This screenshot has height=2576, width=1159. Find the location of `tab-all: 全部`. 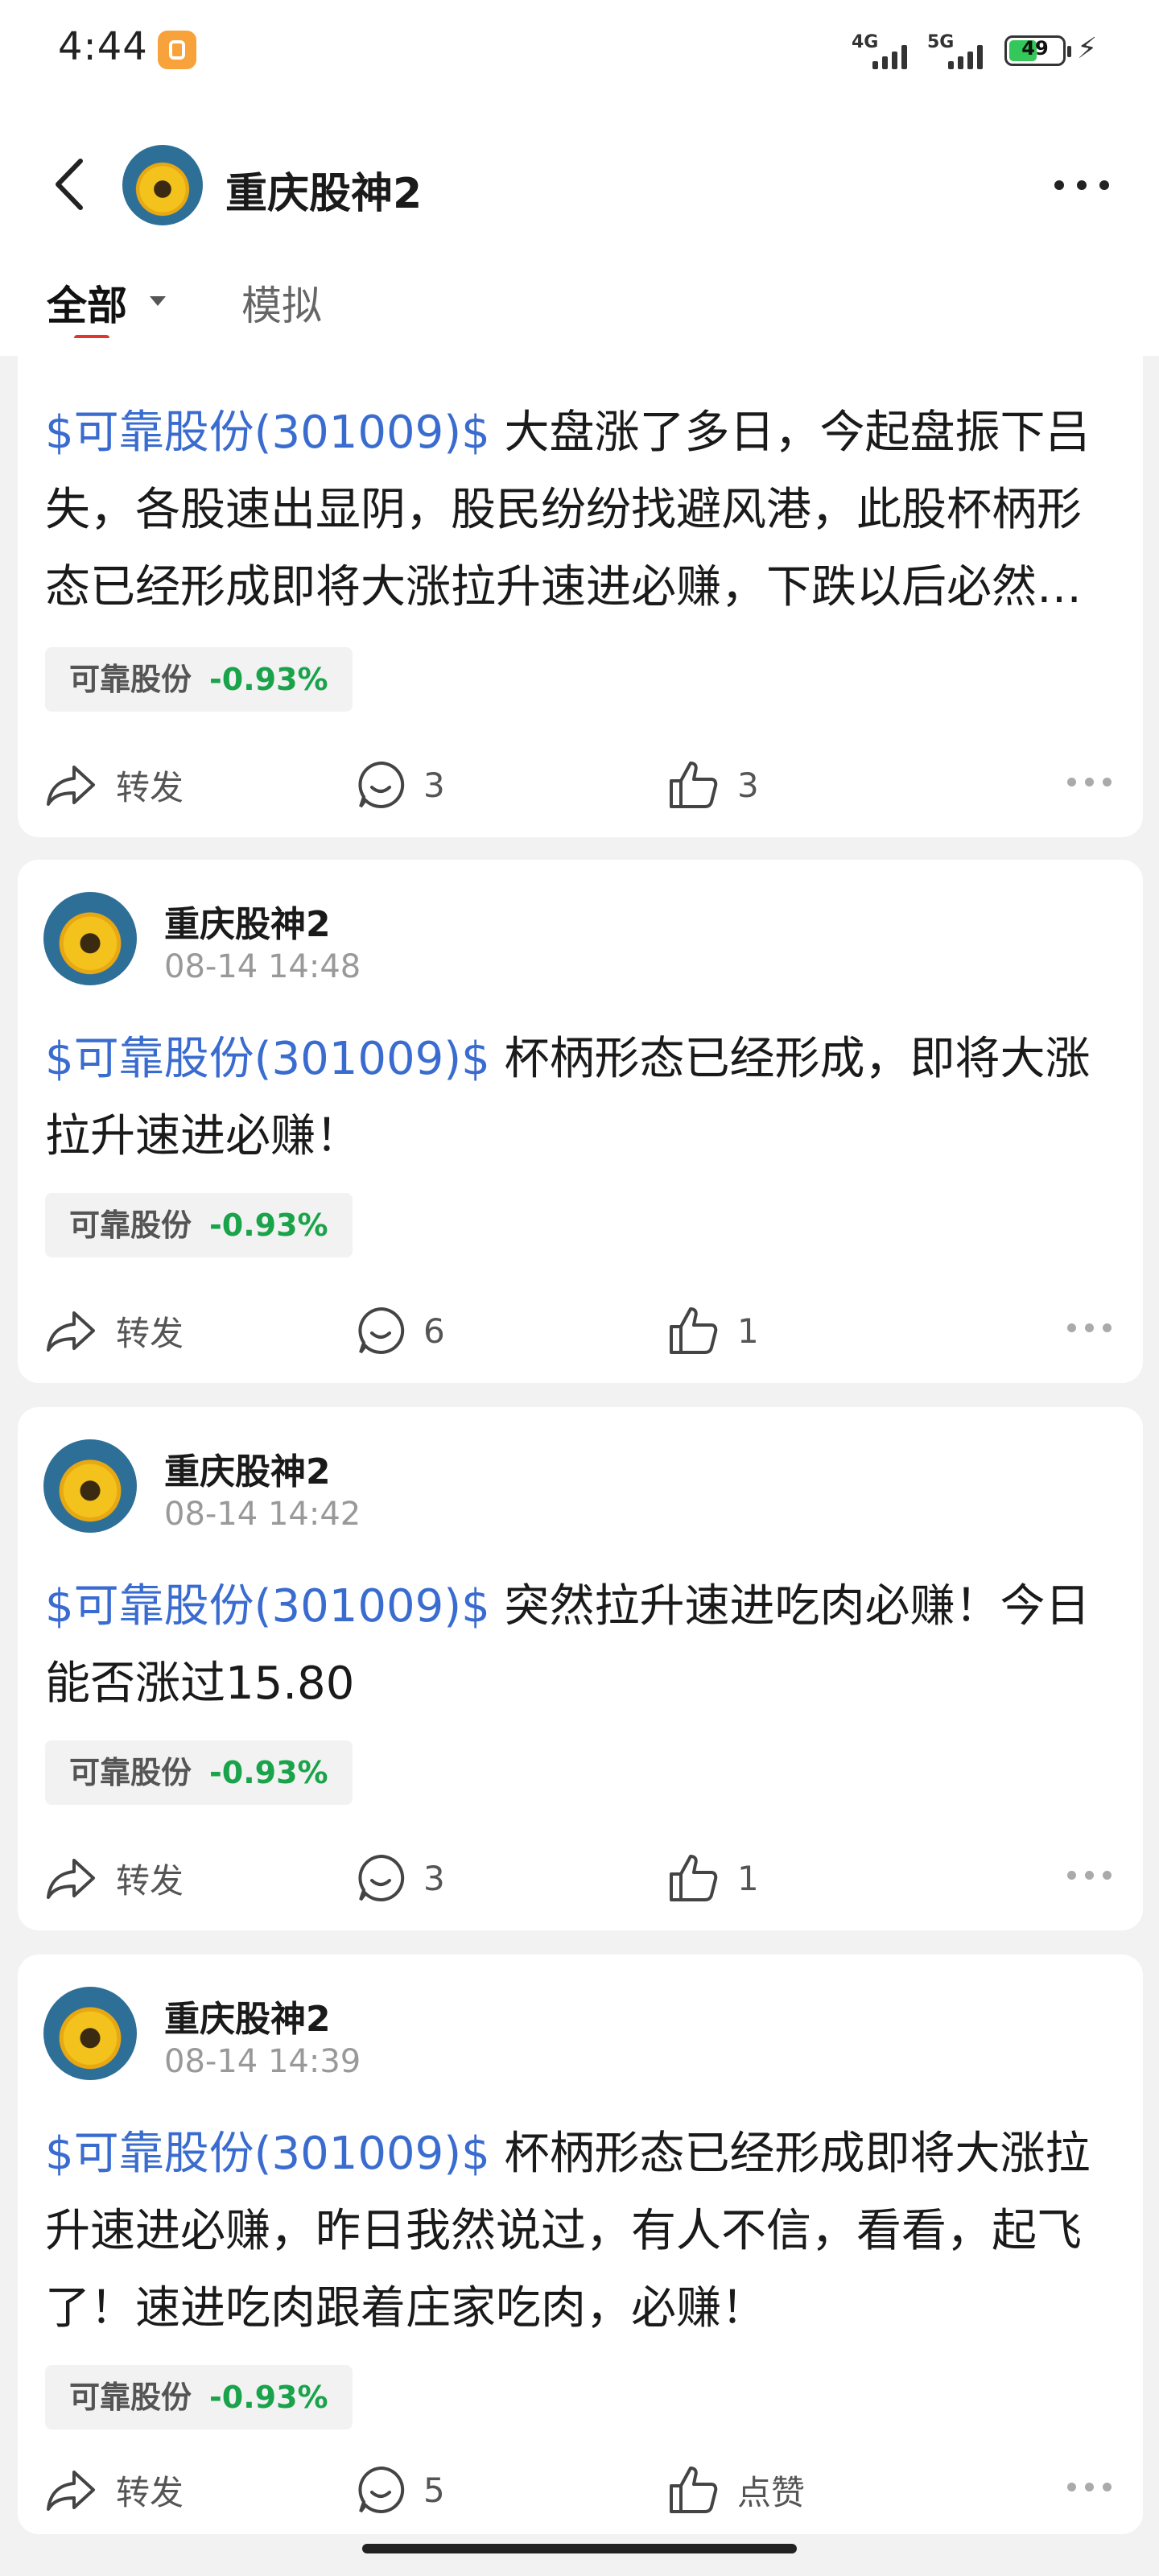

tab-all: 全部 is located at coordinates (87, 303).